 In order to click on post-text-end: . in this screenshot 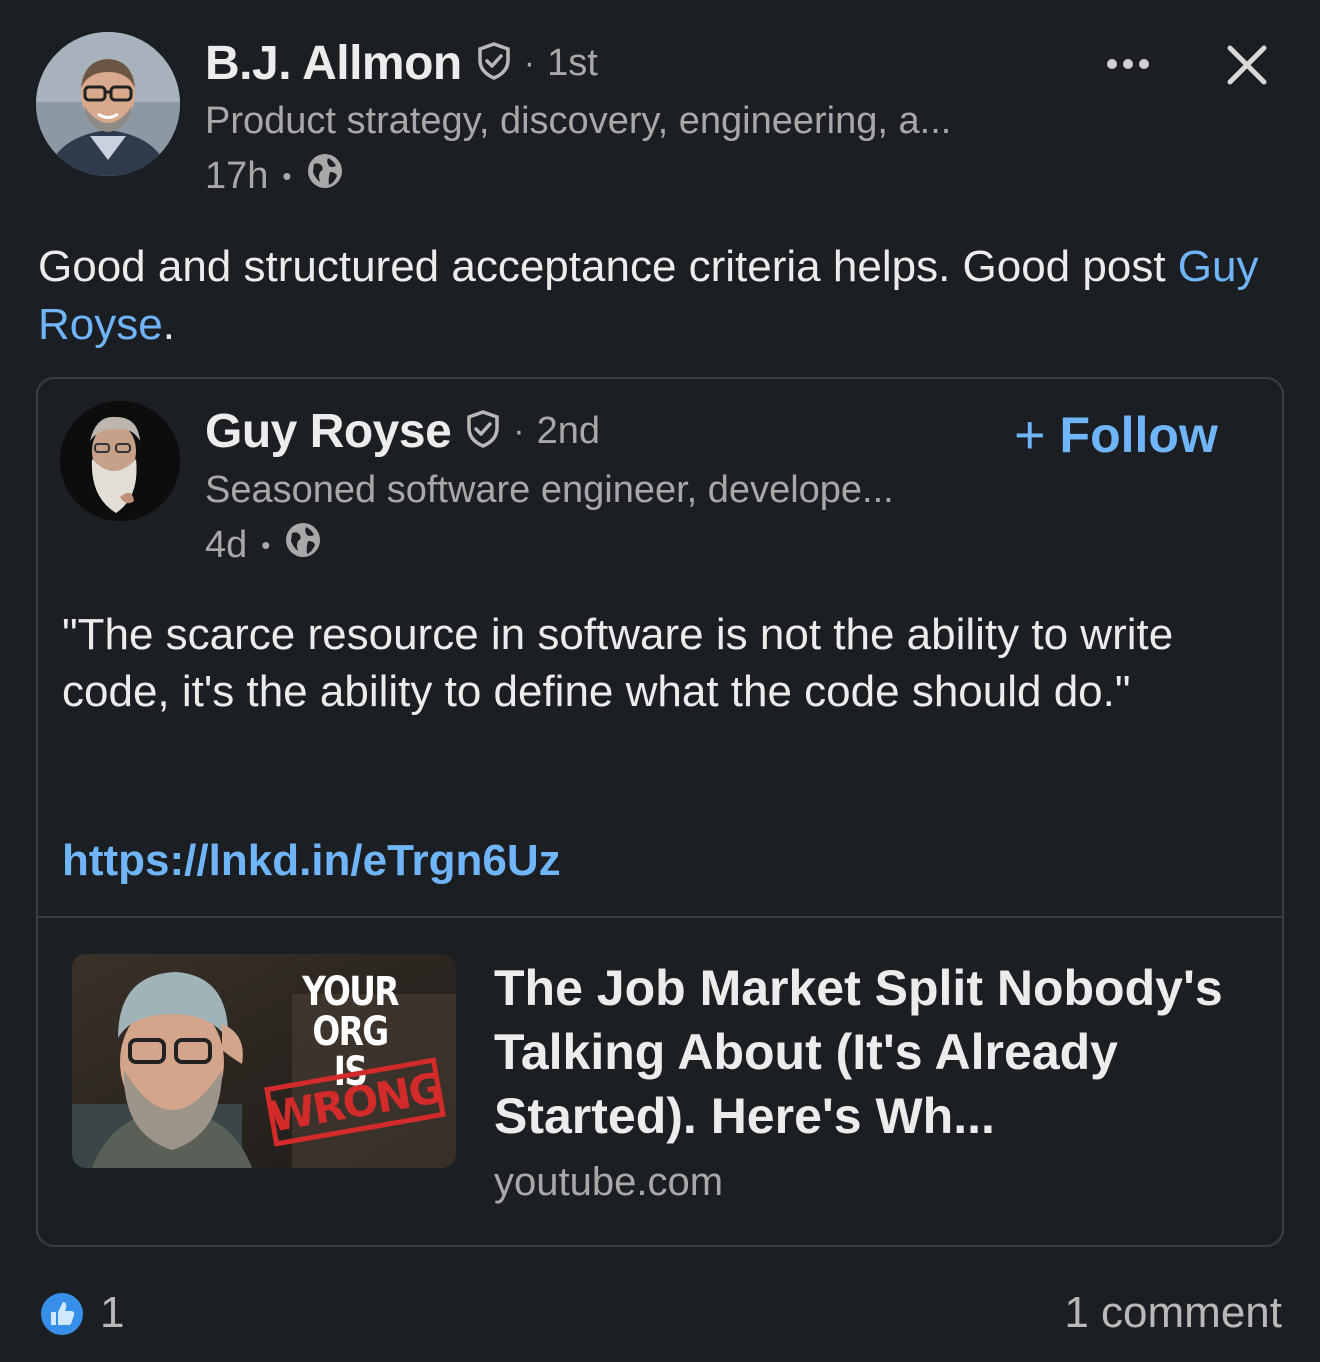, I will do `click(168, 324)`.